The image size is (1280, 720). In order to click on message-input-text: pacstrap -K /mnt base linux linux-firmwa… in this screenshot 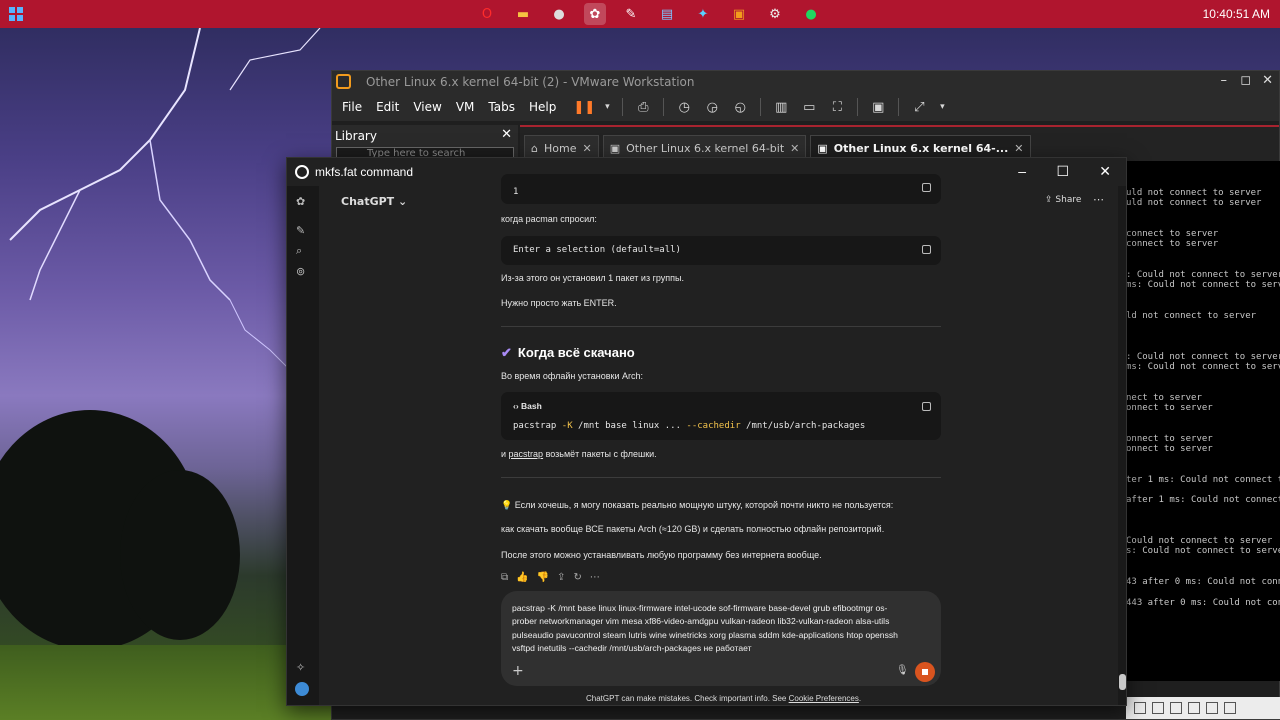, I will do `click(721, 629)`.